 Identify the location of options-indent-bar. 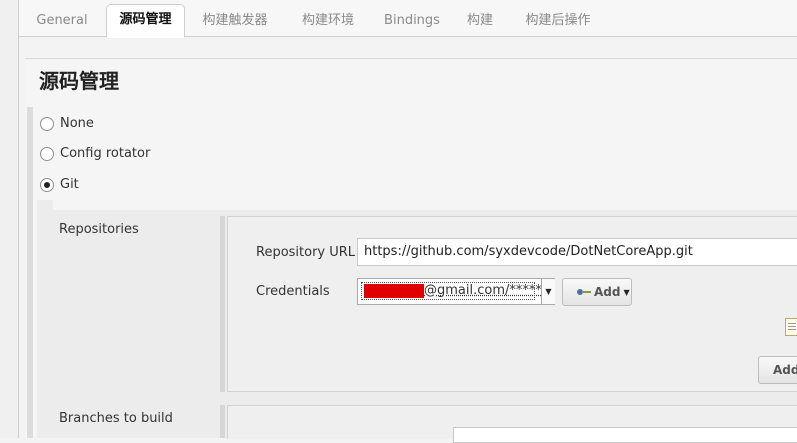
(30, 272).